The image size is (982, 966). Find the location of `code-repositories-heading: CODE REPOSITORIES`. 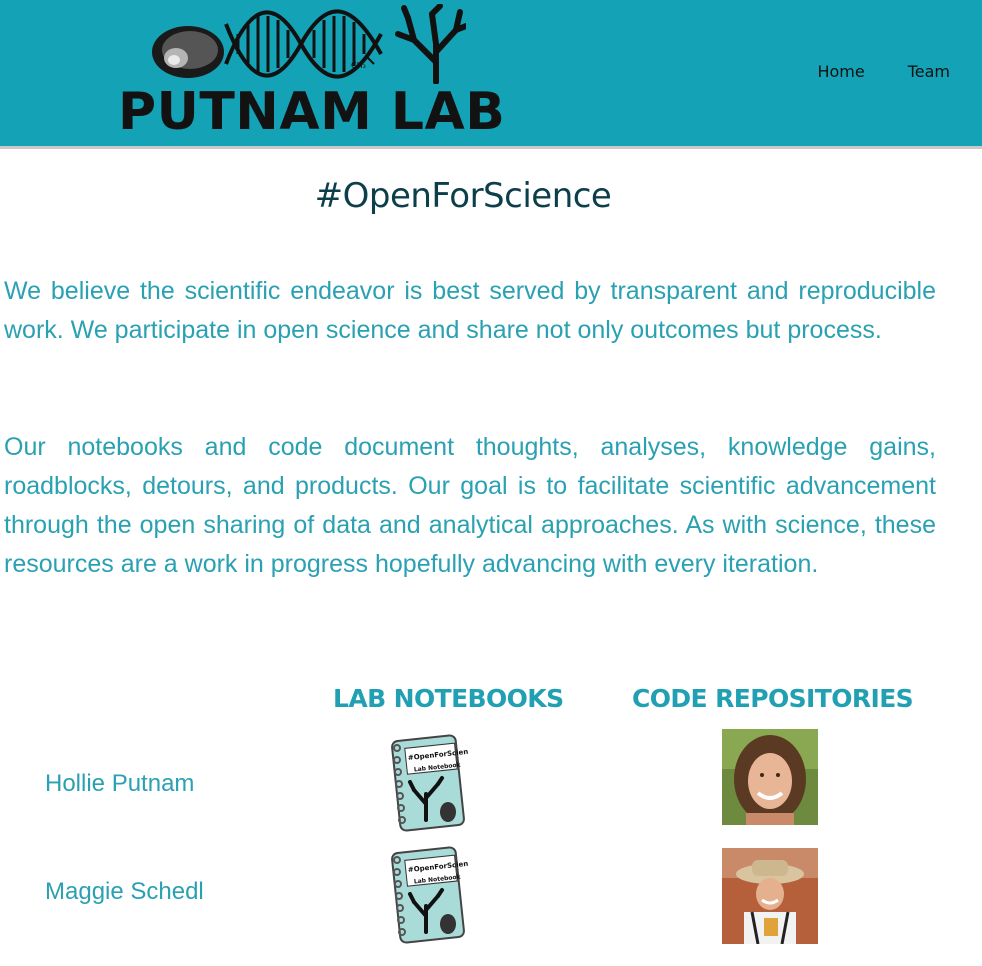

code-repositories-heading: CODE REPOSITORIES is located at coordinates (773, 698).